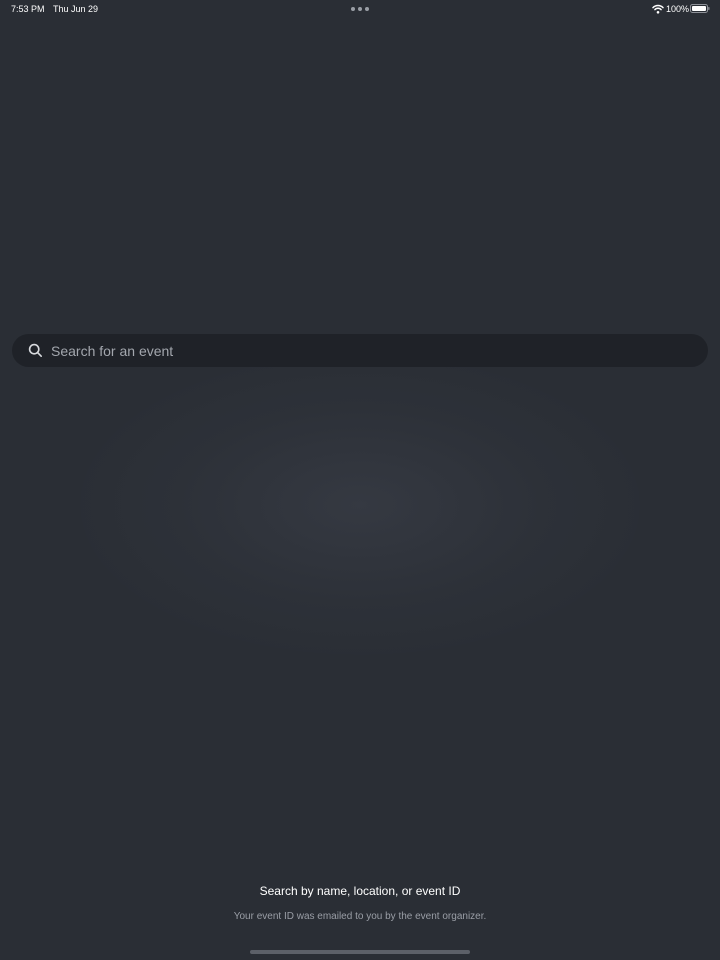 The image size is (720, 960). Describe the element at coordinates (700, 8) in the screenshot. I see `battery-icon` at that location.